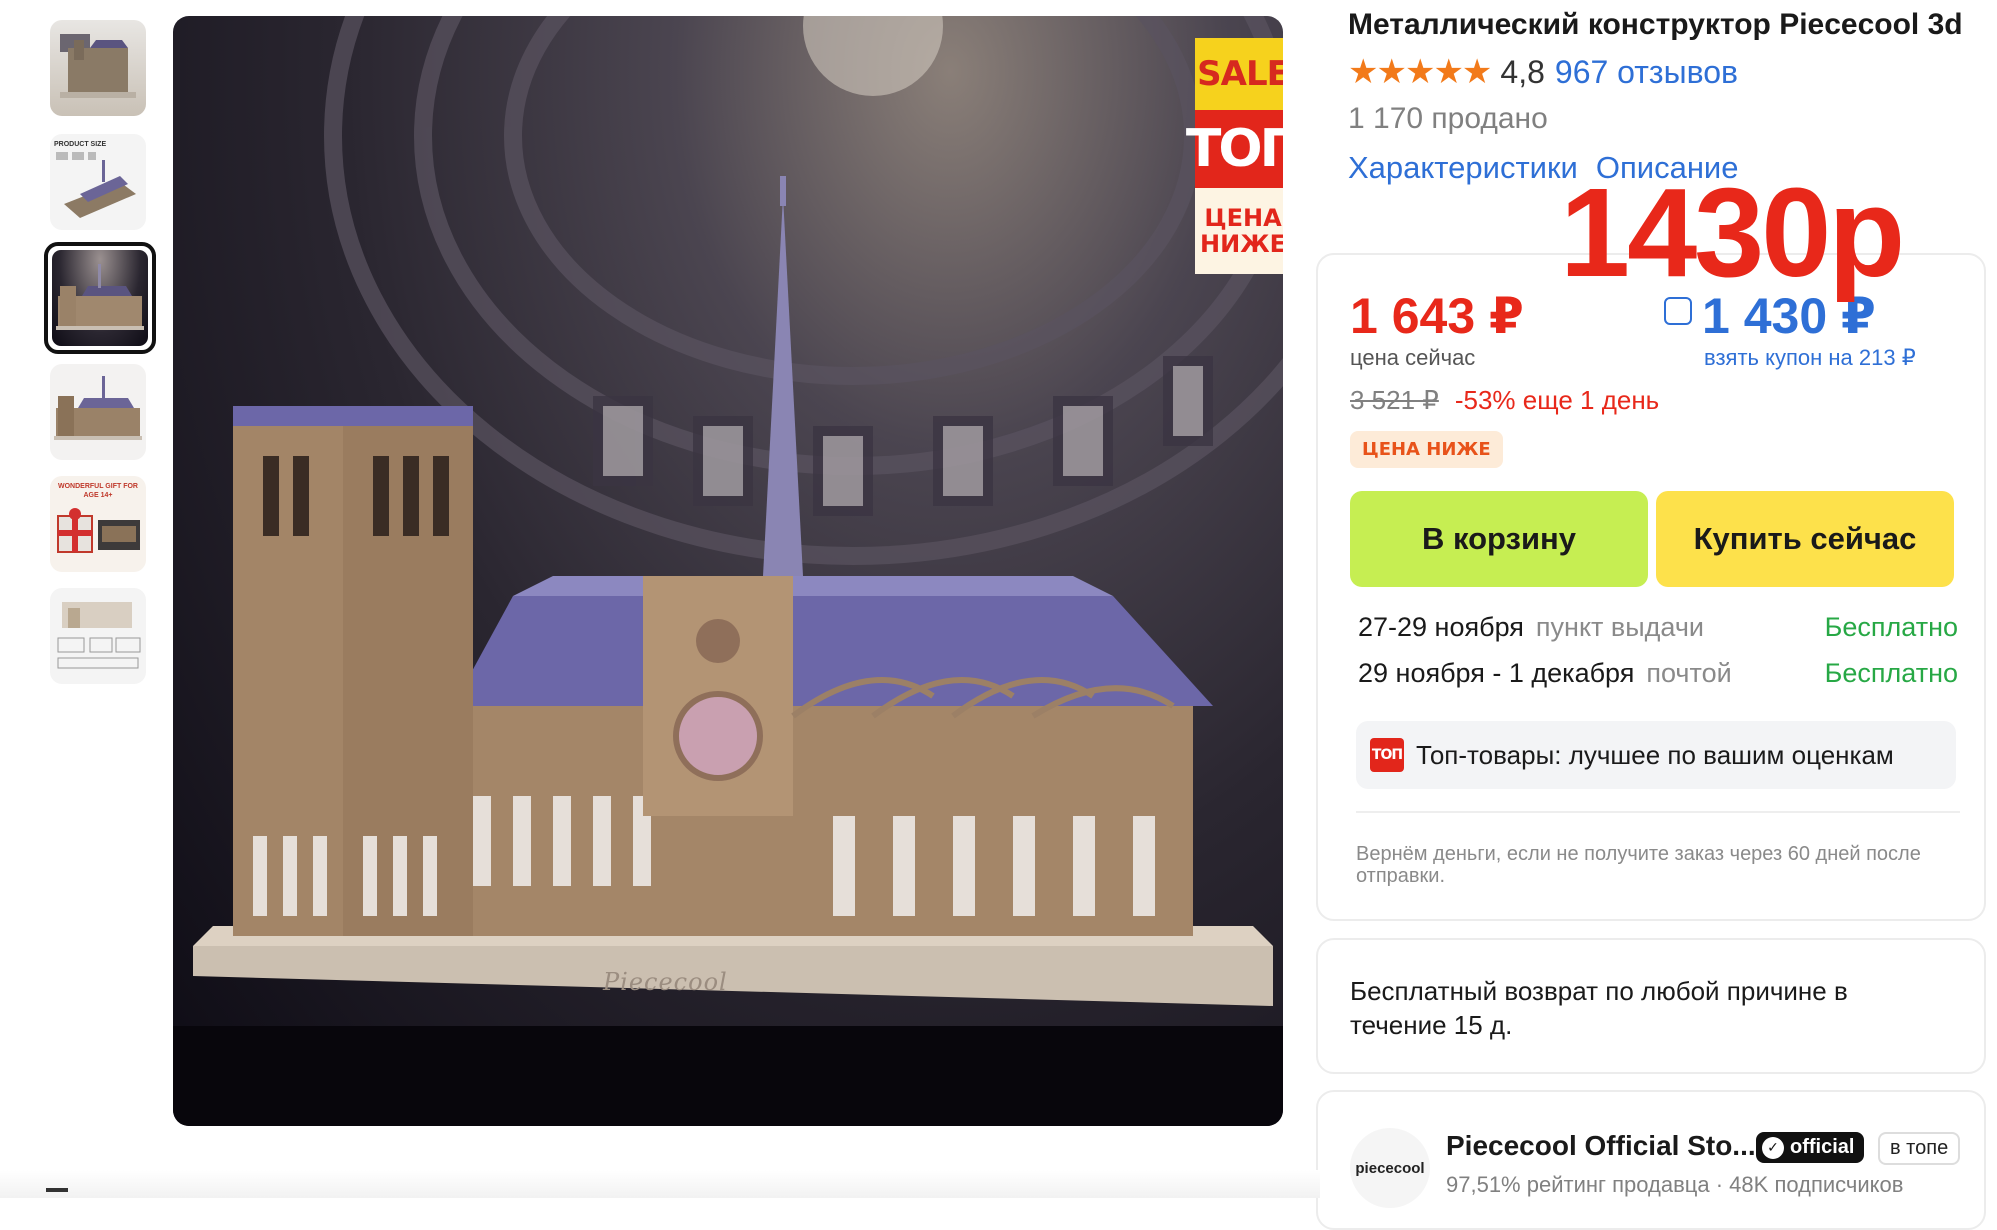  What do you see at coordinates (1441, 627) in the screenshot?
I see `delivery-date: 27-29 ноября` at bounding box center [1441, 627].